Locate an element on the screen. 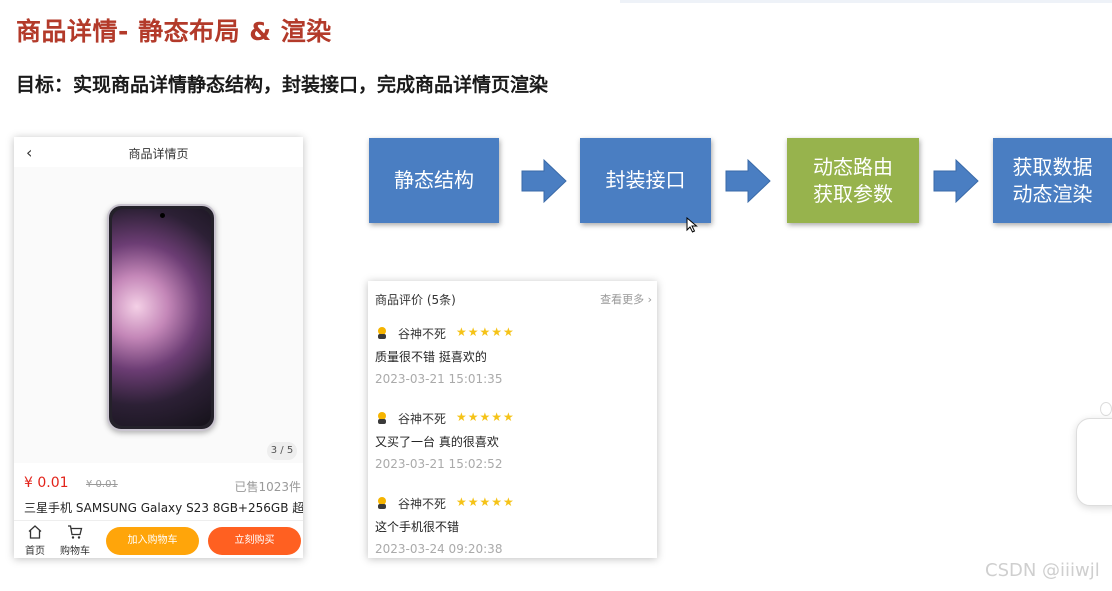 Image resolution: width=1112 pixels, height=591 pixels. side-toolbar-widget is located at coordinates (1094, 462).